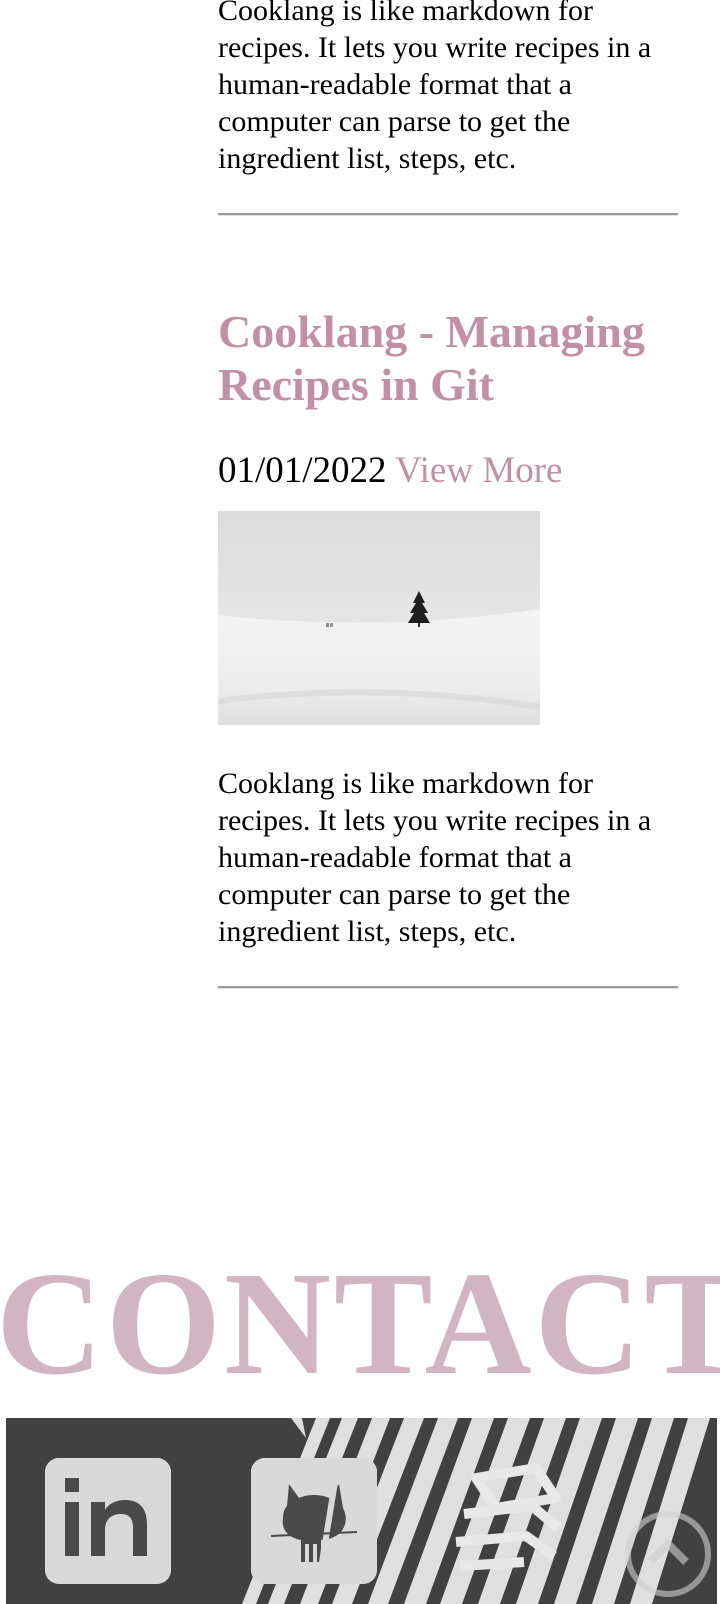 Image resolution: width=720 pixels, height=1604 pixels. Describe the element at coordinates (360, 1324) in the screenshot. I see `contact-heading: CONTACT` at that location.